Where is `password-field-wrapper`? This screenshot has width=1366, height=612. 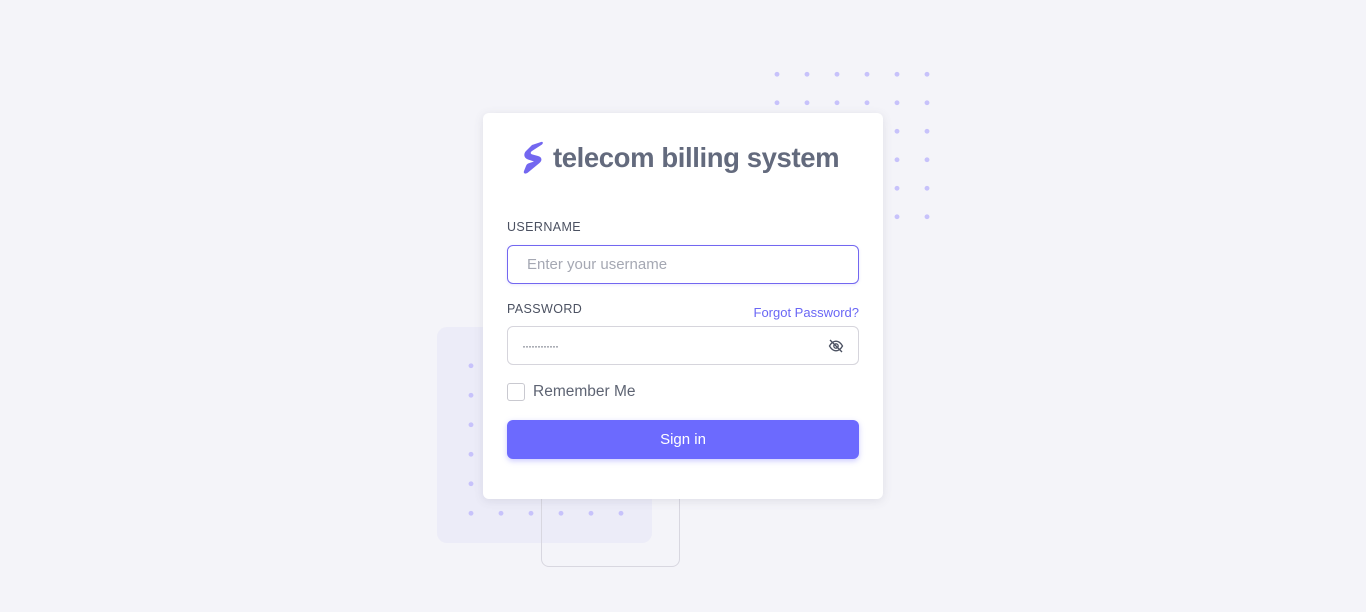 password-field-wrapper is located at coordinates (683, 345).